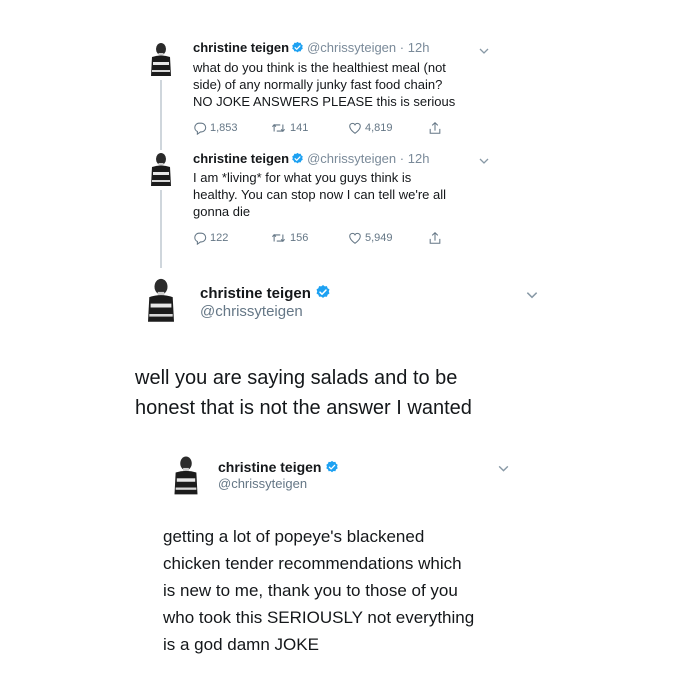  What do you see at coordinates (303, 408) in the screenshot?
I see `tweet-text-line: honest that is not the answer I wanted` at bounding box center [303, 408].